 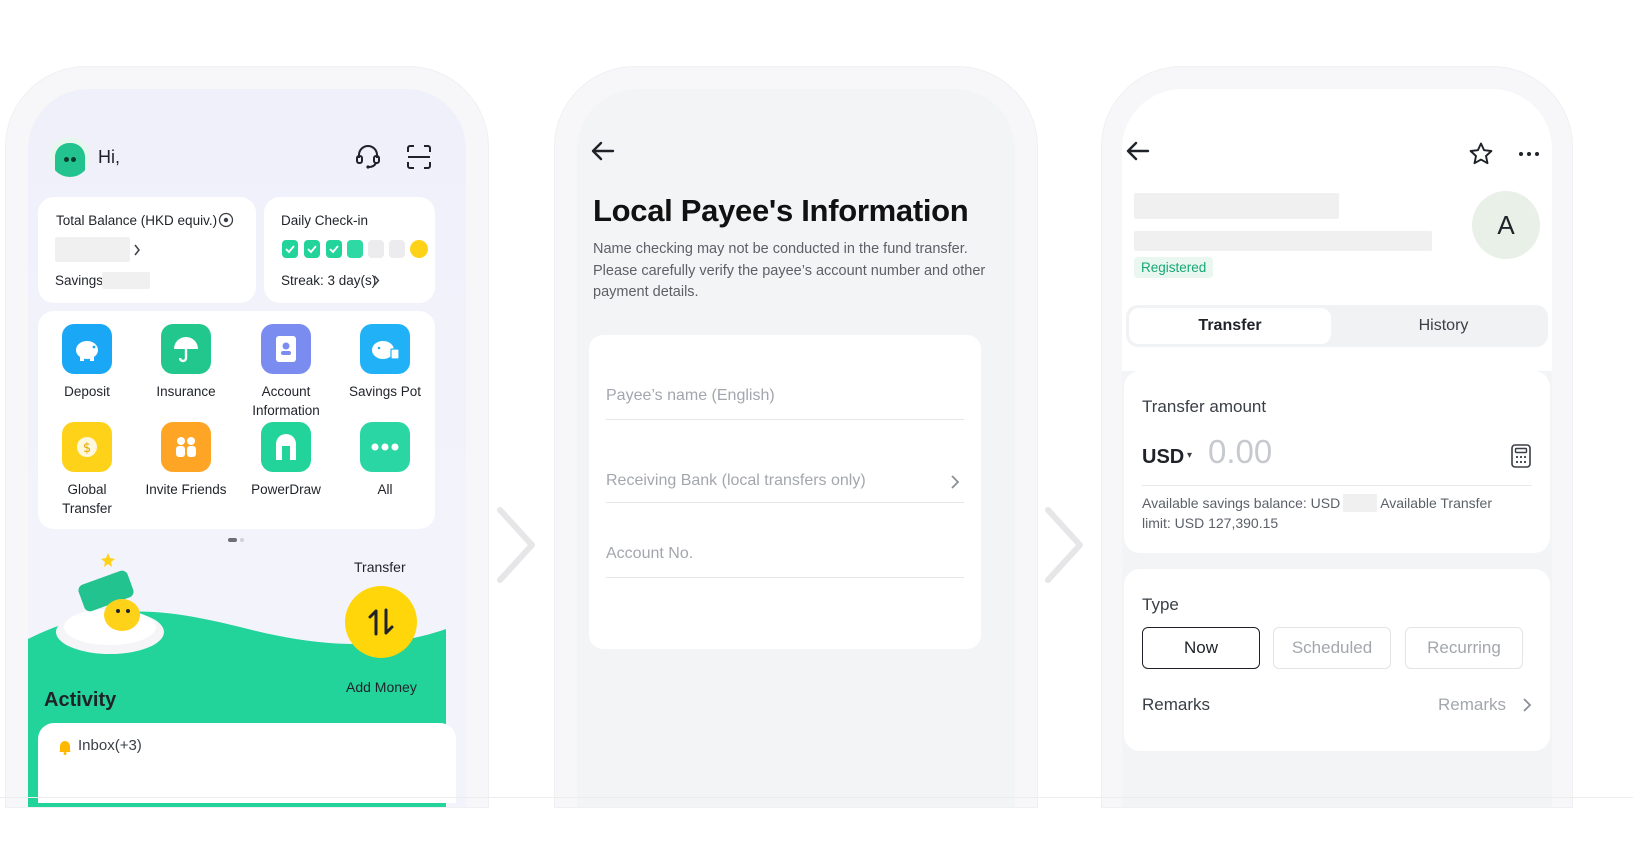 I want to click on home-header: Hi,, so click(x=247, y=159).